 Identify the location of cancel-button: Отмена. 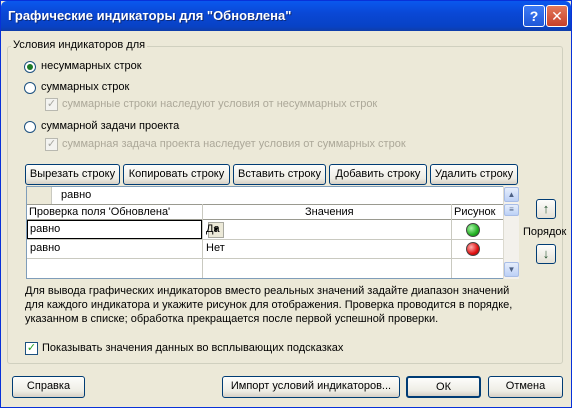
(525, 387).